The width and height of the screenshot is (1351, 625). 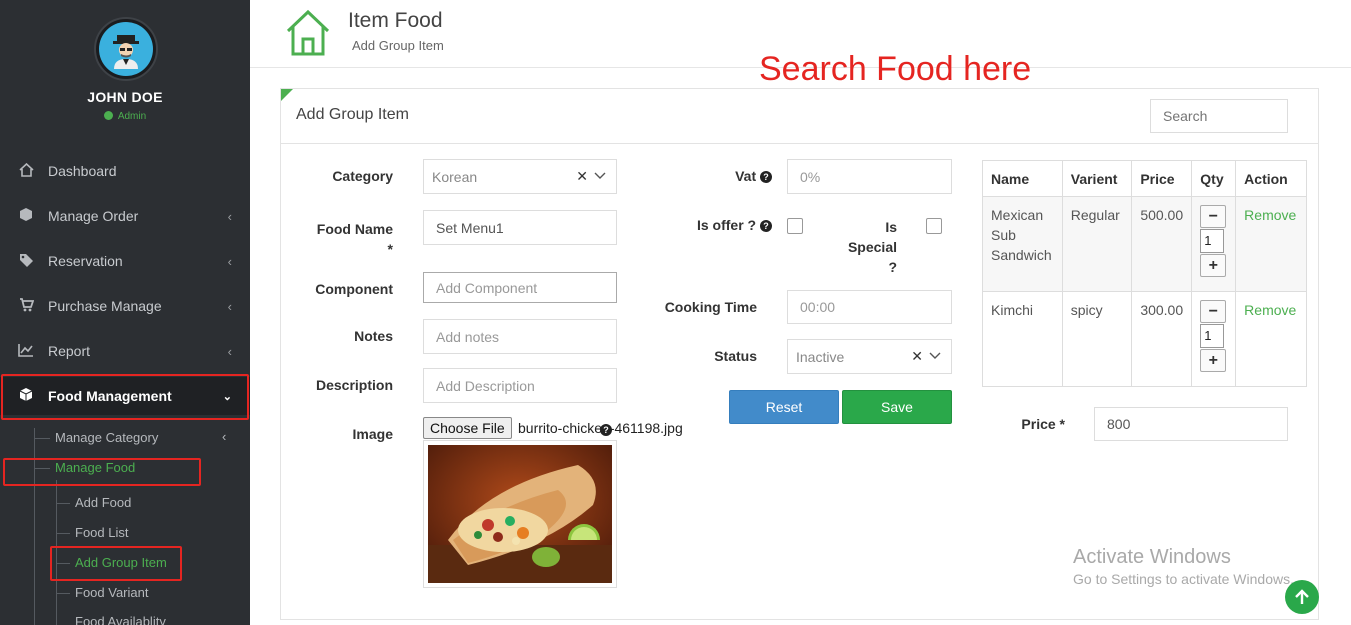 What do you see at coordinates (872, 247) in the screenshot?
I see `is-special-line: Special` at bounding box center [872, 247].